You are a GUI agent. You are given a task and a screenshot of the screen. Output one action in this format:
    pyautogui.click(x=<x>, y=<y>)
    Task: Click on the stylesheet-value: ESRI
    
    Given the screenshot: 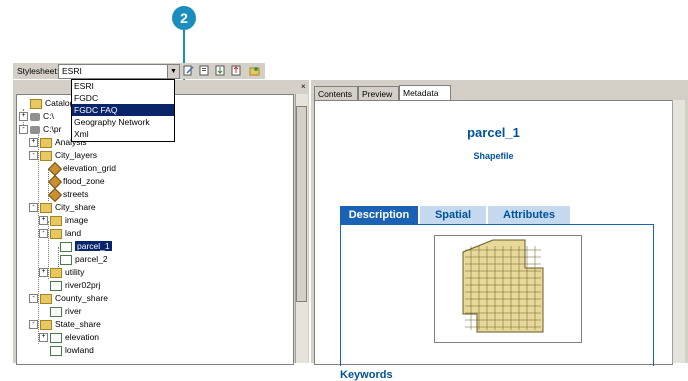 What is the action you would take?
    pyautogui.click(x=72, y=71)
    